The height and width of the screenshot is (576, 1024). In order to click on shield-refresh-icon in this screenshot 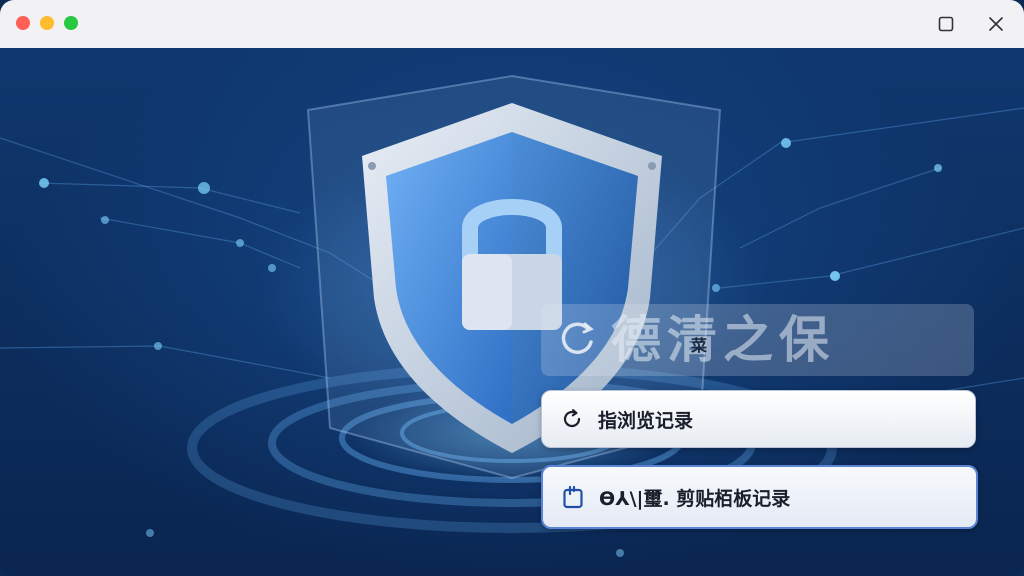, I will do `click(577, 338)`.